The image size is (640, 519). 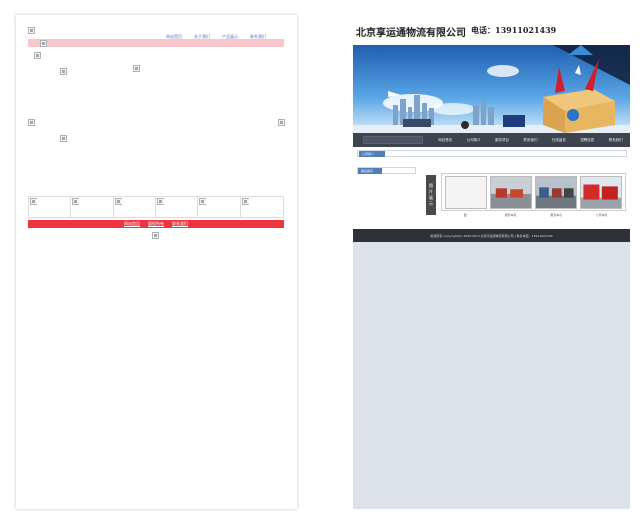 I want to click on nav-search-box, so click(x=393, y=140).